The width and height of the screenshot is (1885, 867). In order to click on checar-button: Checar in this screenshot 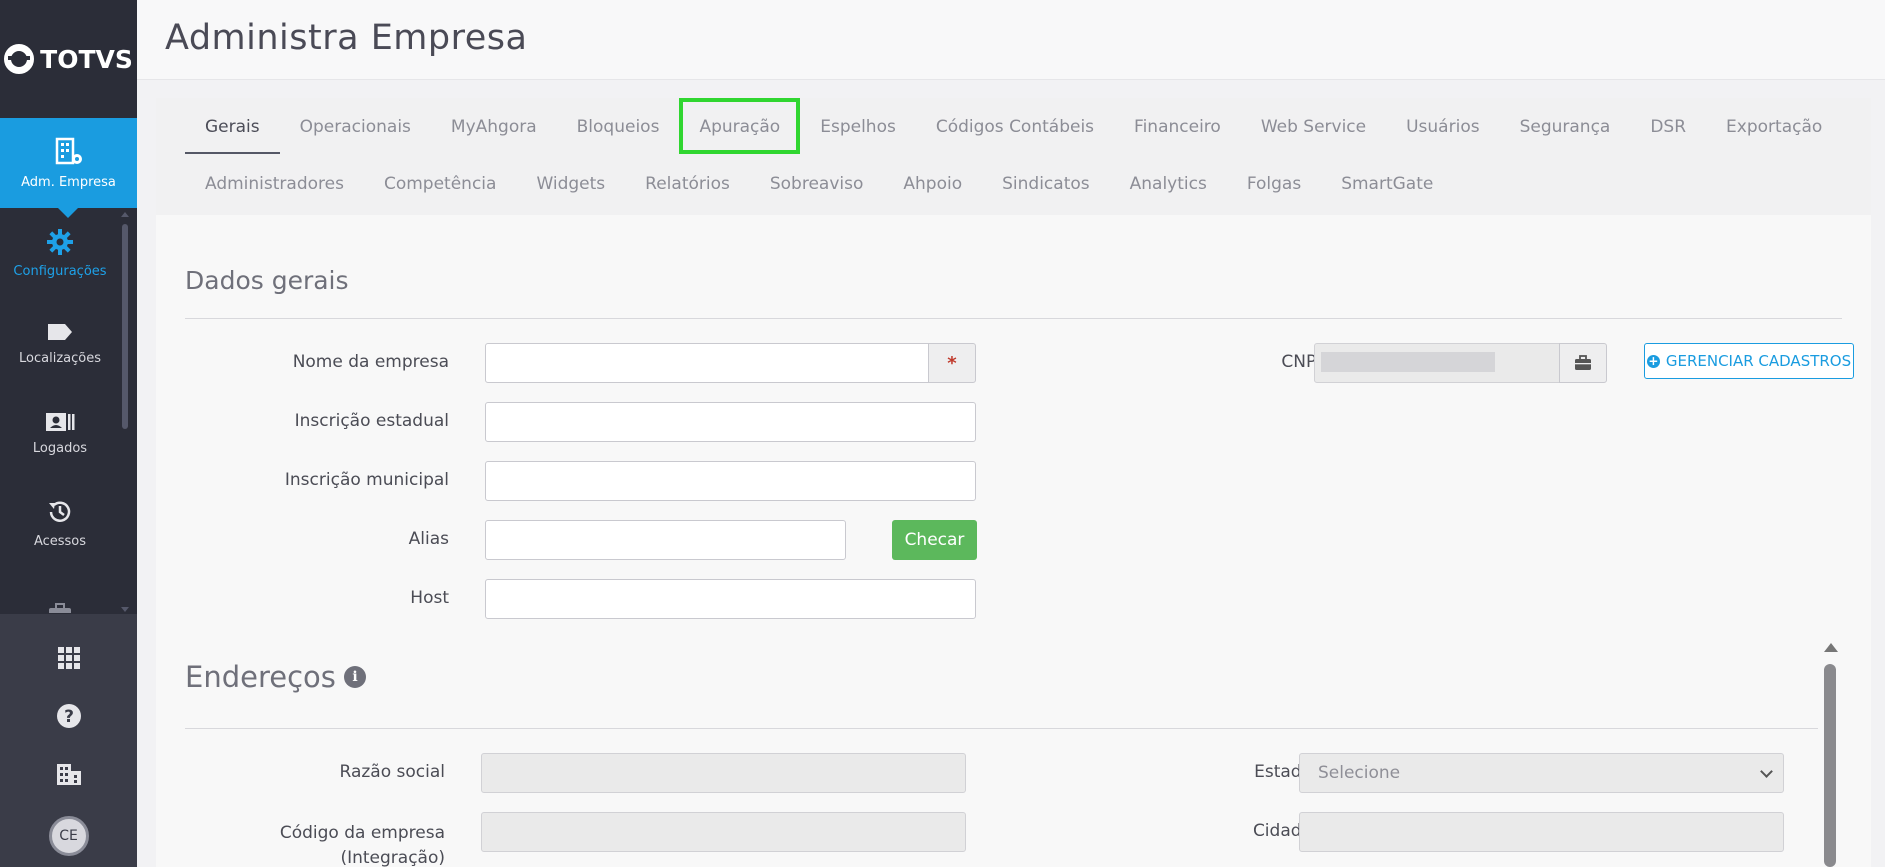, I will do `click(934, 540)`.